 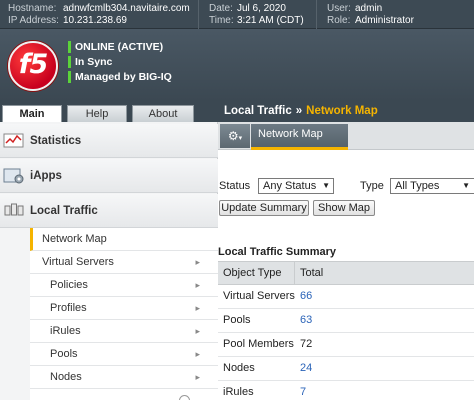 I want to click on ip-label: IP Address:, so click(x=33, y=20).